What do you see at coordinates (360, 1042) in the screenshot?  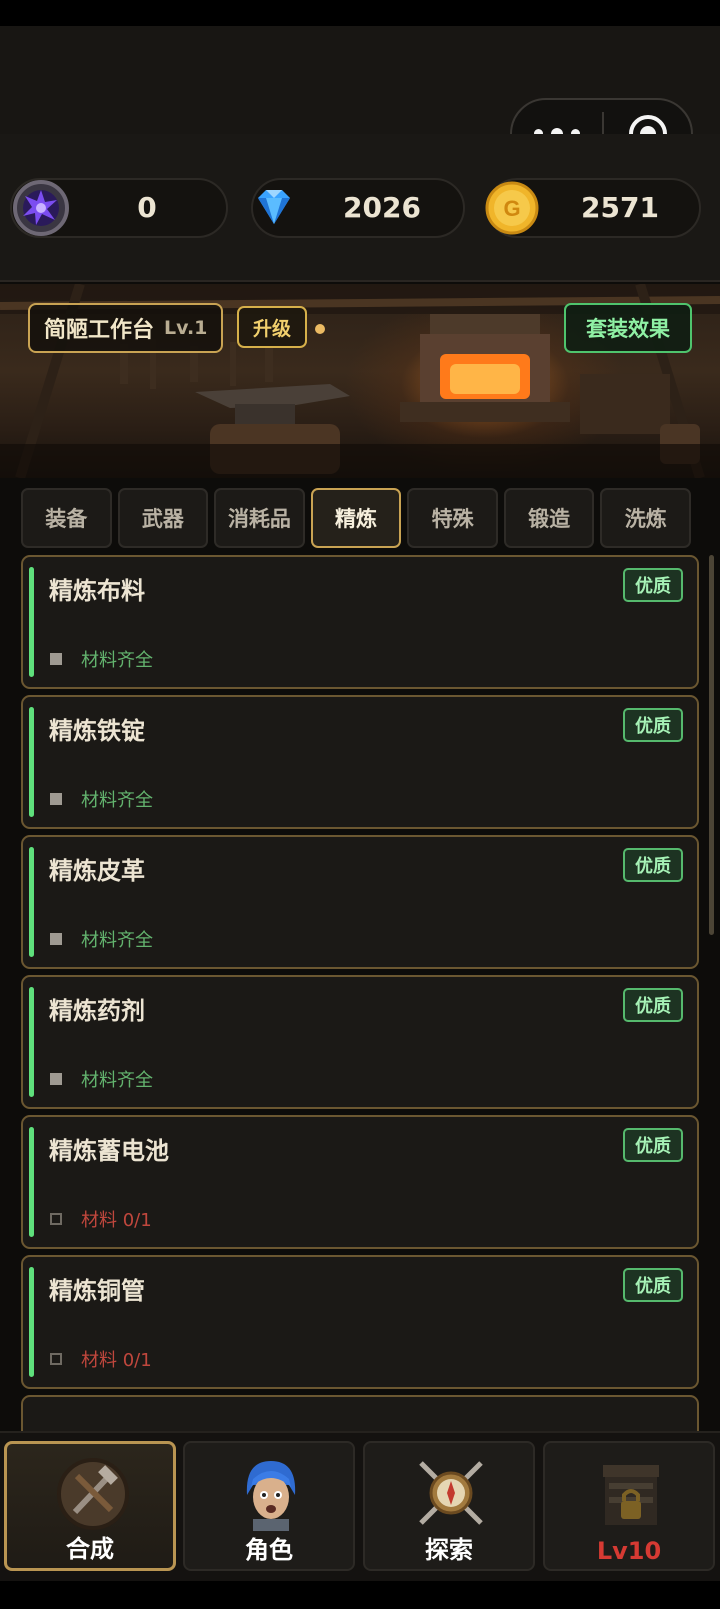 I see `recipe-card: 精炼药剂 优质 材料齐全` at bounding box center [360, 1042].